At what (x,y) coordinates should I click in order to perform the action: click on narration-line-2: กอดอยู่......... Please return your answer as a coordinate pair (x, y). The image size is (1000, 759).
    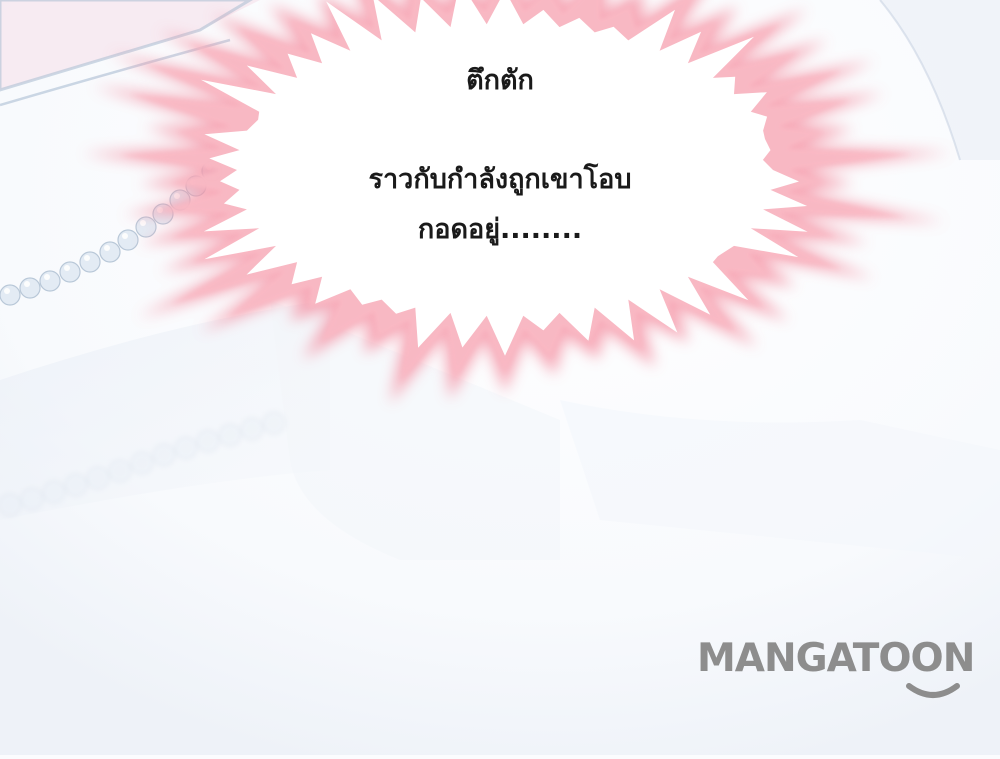
    Looking at the image, I should click on (500, 229).